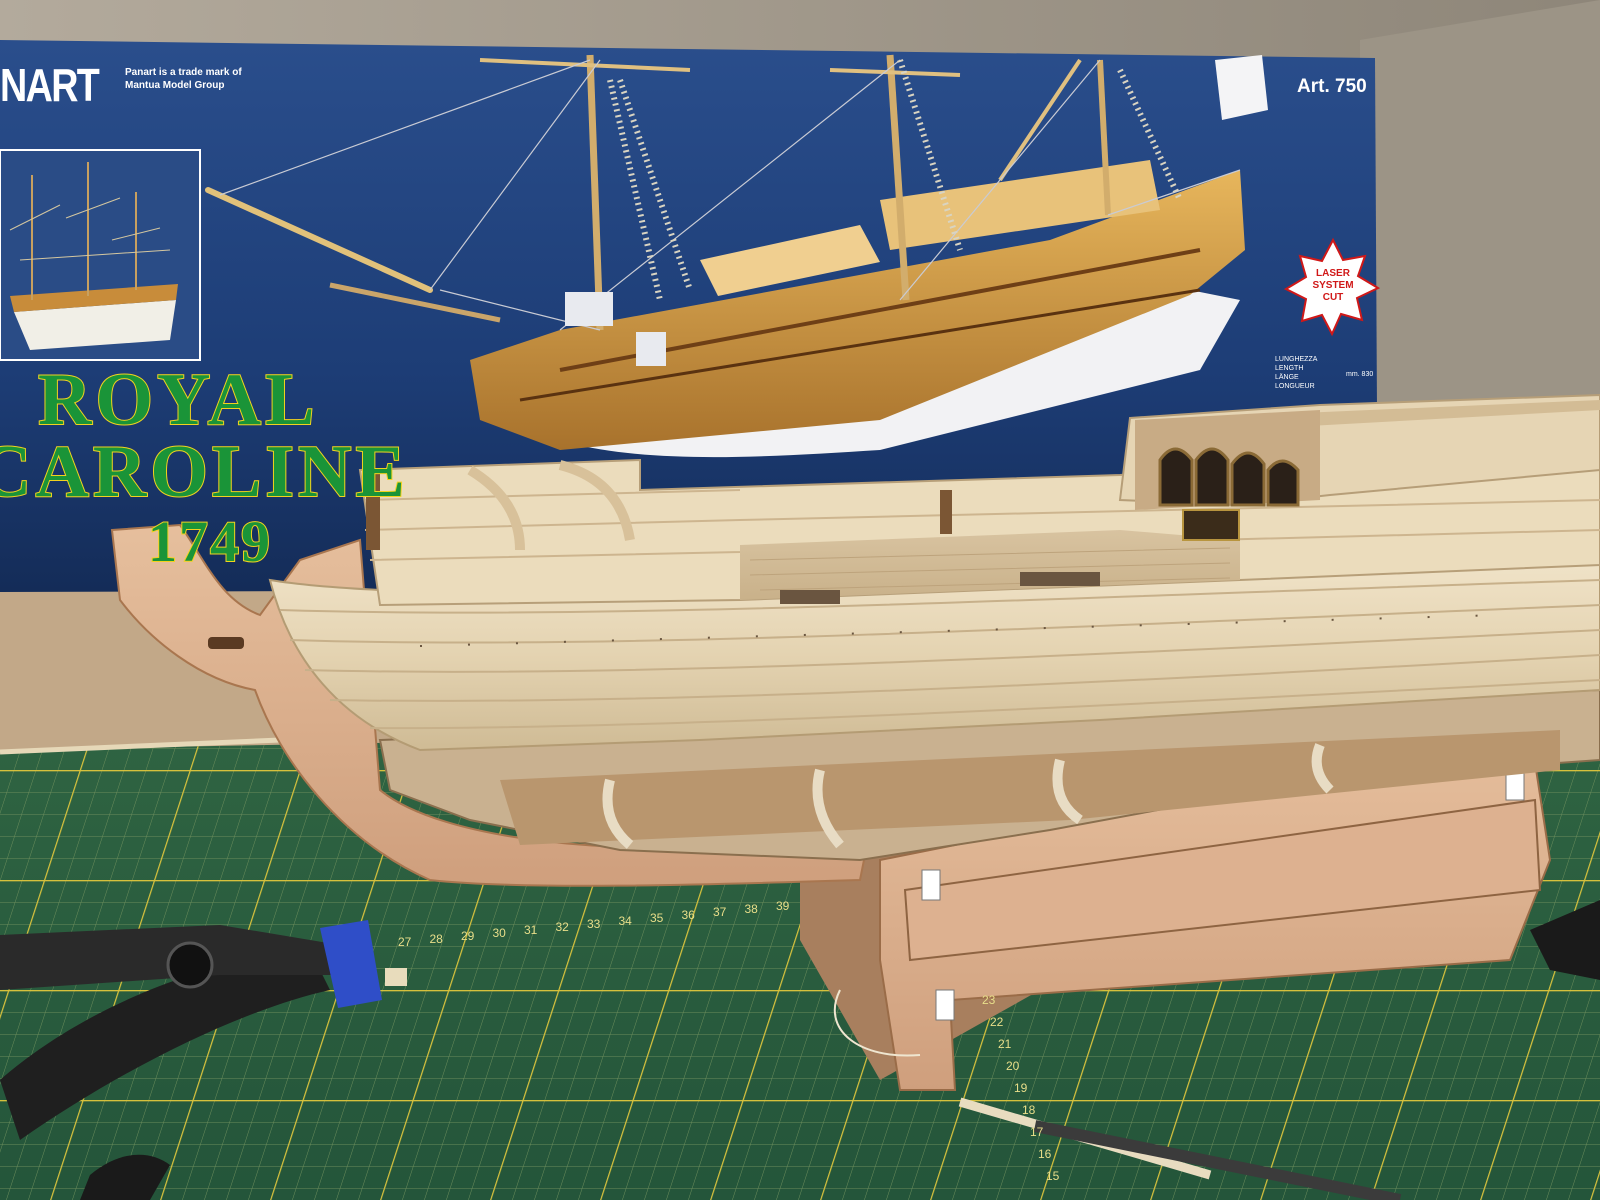 The height and width of the screenshot is (1200, 1600). I want to click on mat-ruler-number: 37, so click(720, 912).